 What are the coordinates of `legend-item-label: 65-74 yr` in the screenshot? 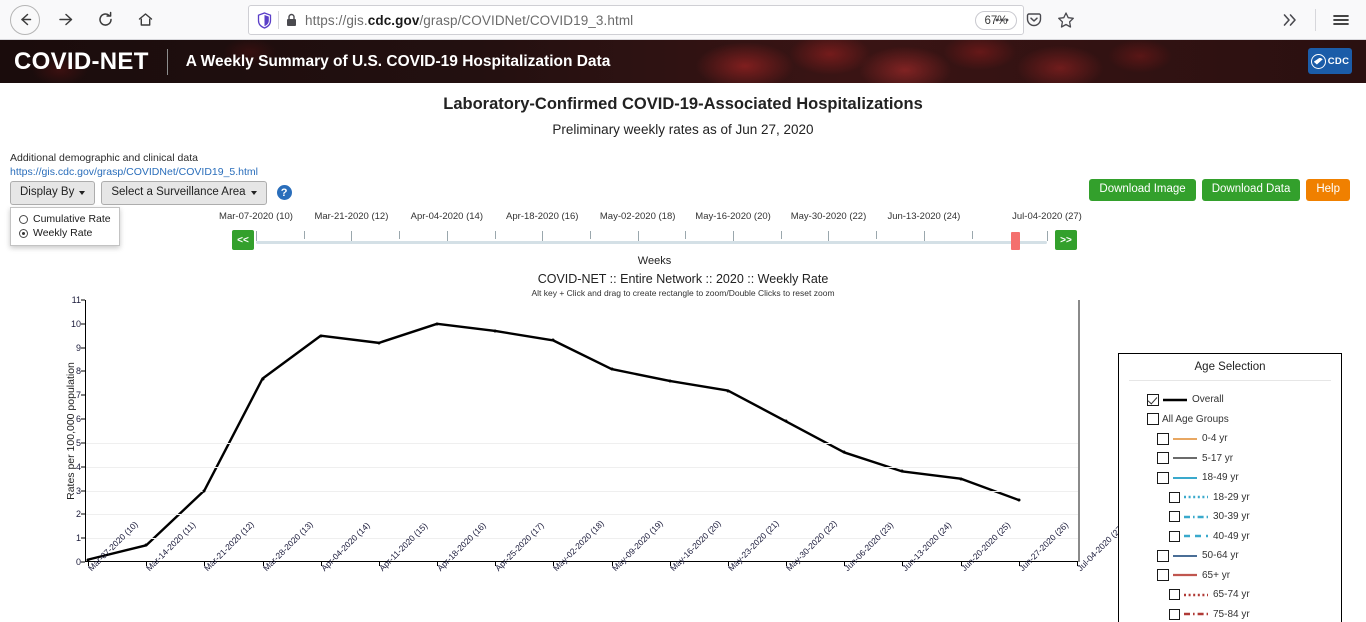 It's located at (1231, 595).